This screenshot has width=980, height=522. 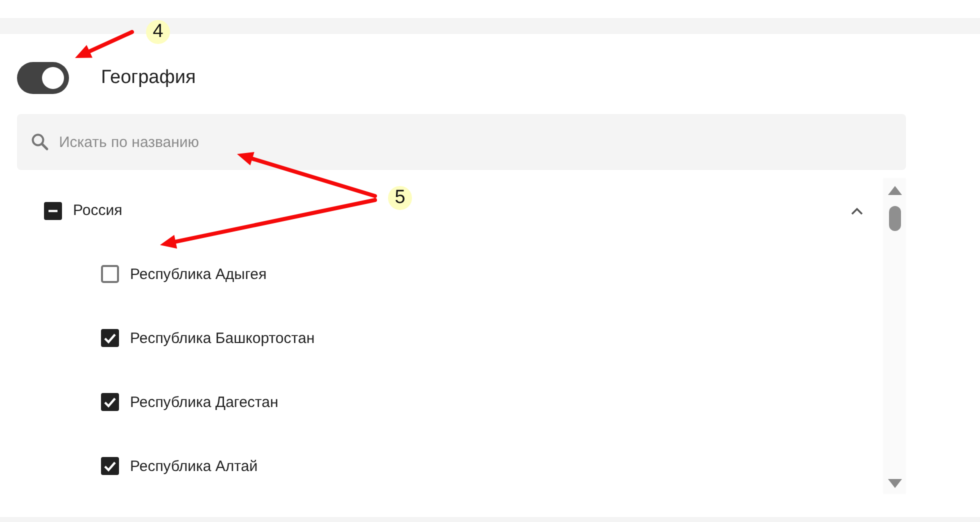 I want to click on tree-item-label: Россия, so click(x=97, y=210).